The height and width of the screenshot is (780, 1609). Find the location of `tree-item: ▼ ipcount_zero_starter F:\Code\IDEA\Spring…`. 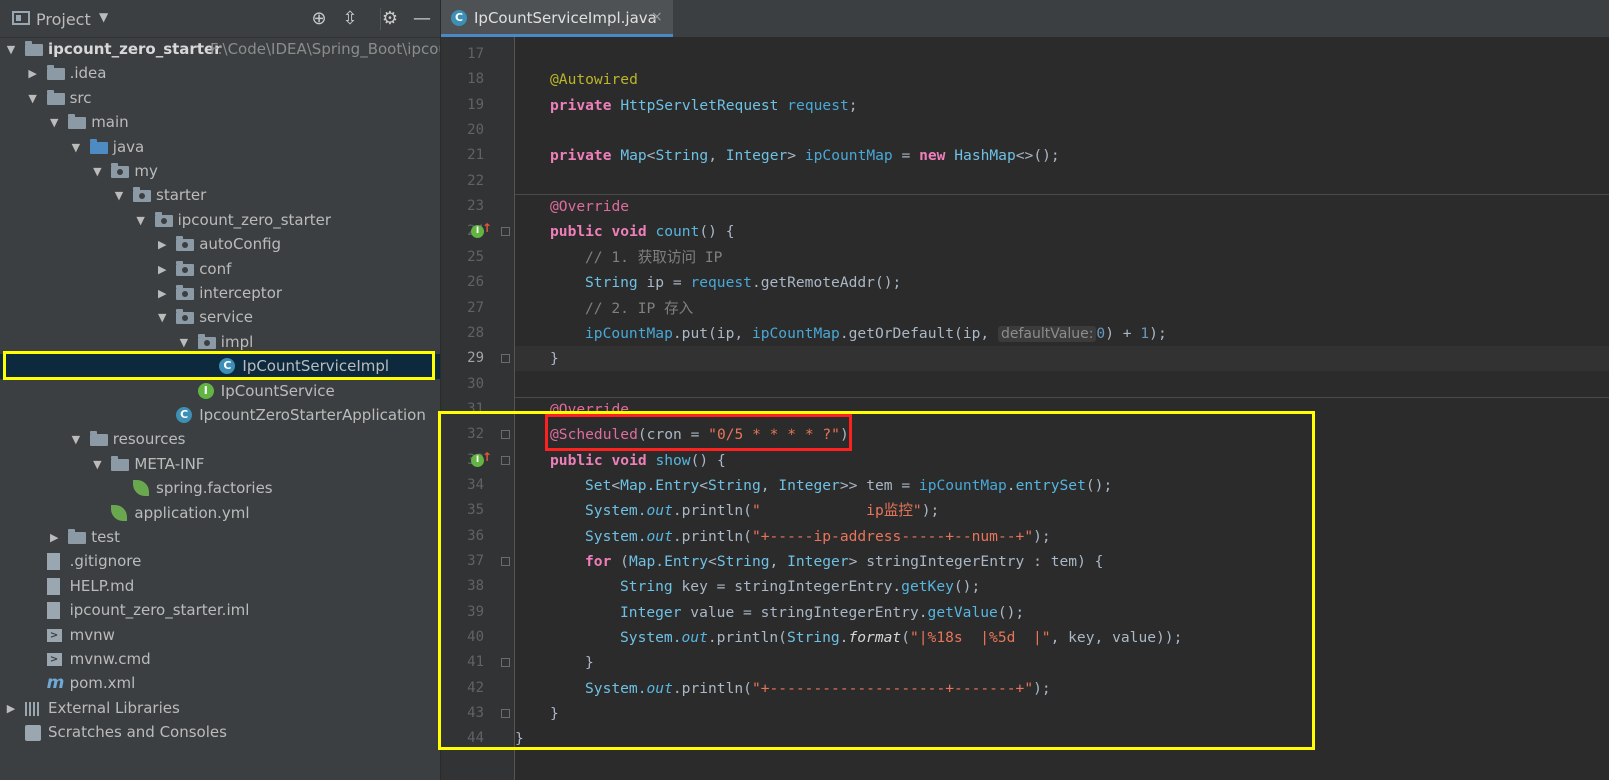

tree-item: ▼ ipcount_zero_starter F:\Code\IDEA\Spring… is located at coordinates (225, 49).